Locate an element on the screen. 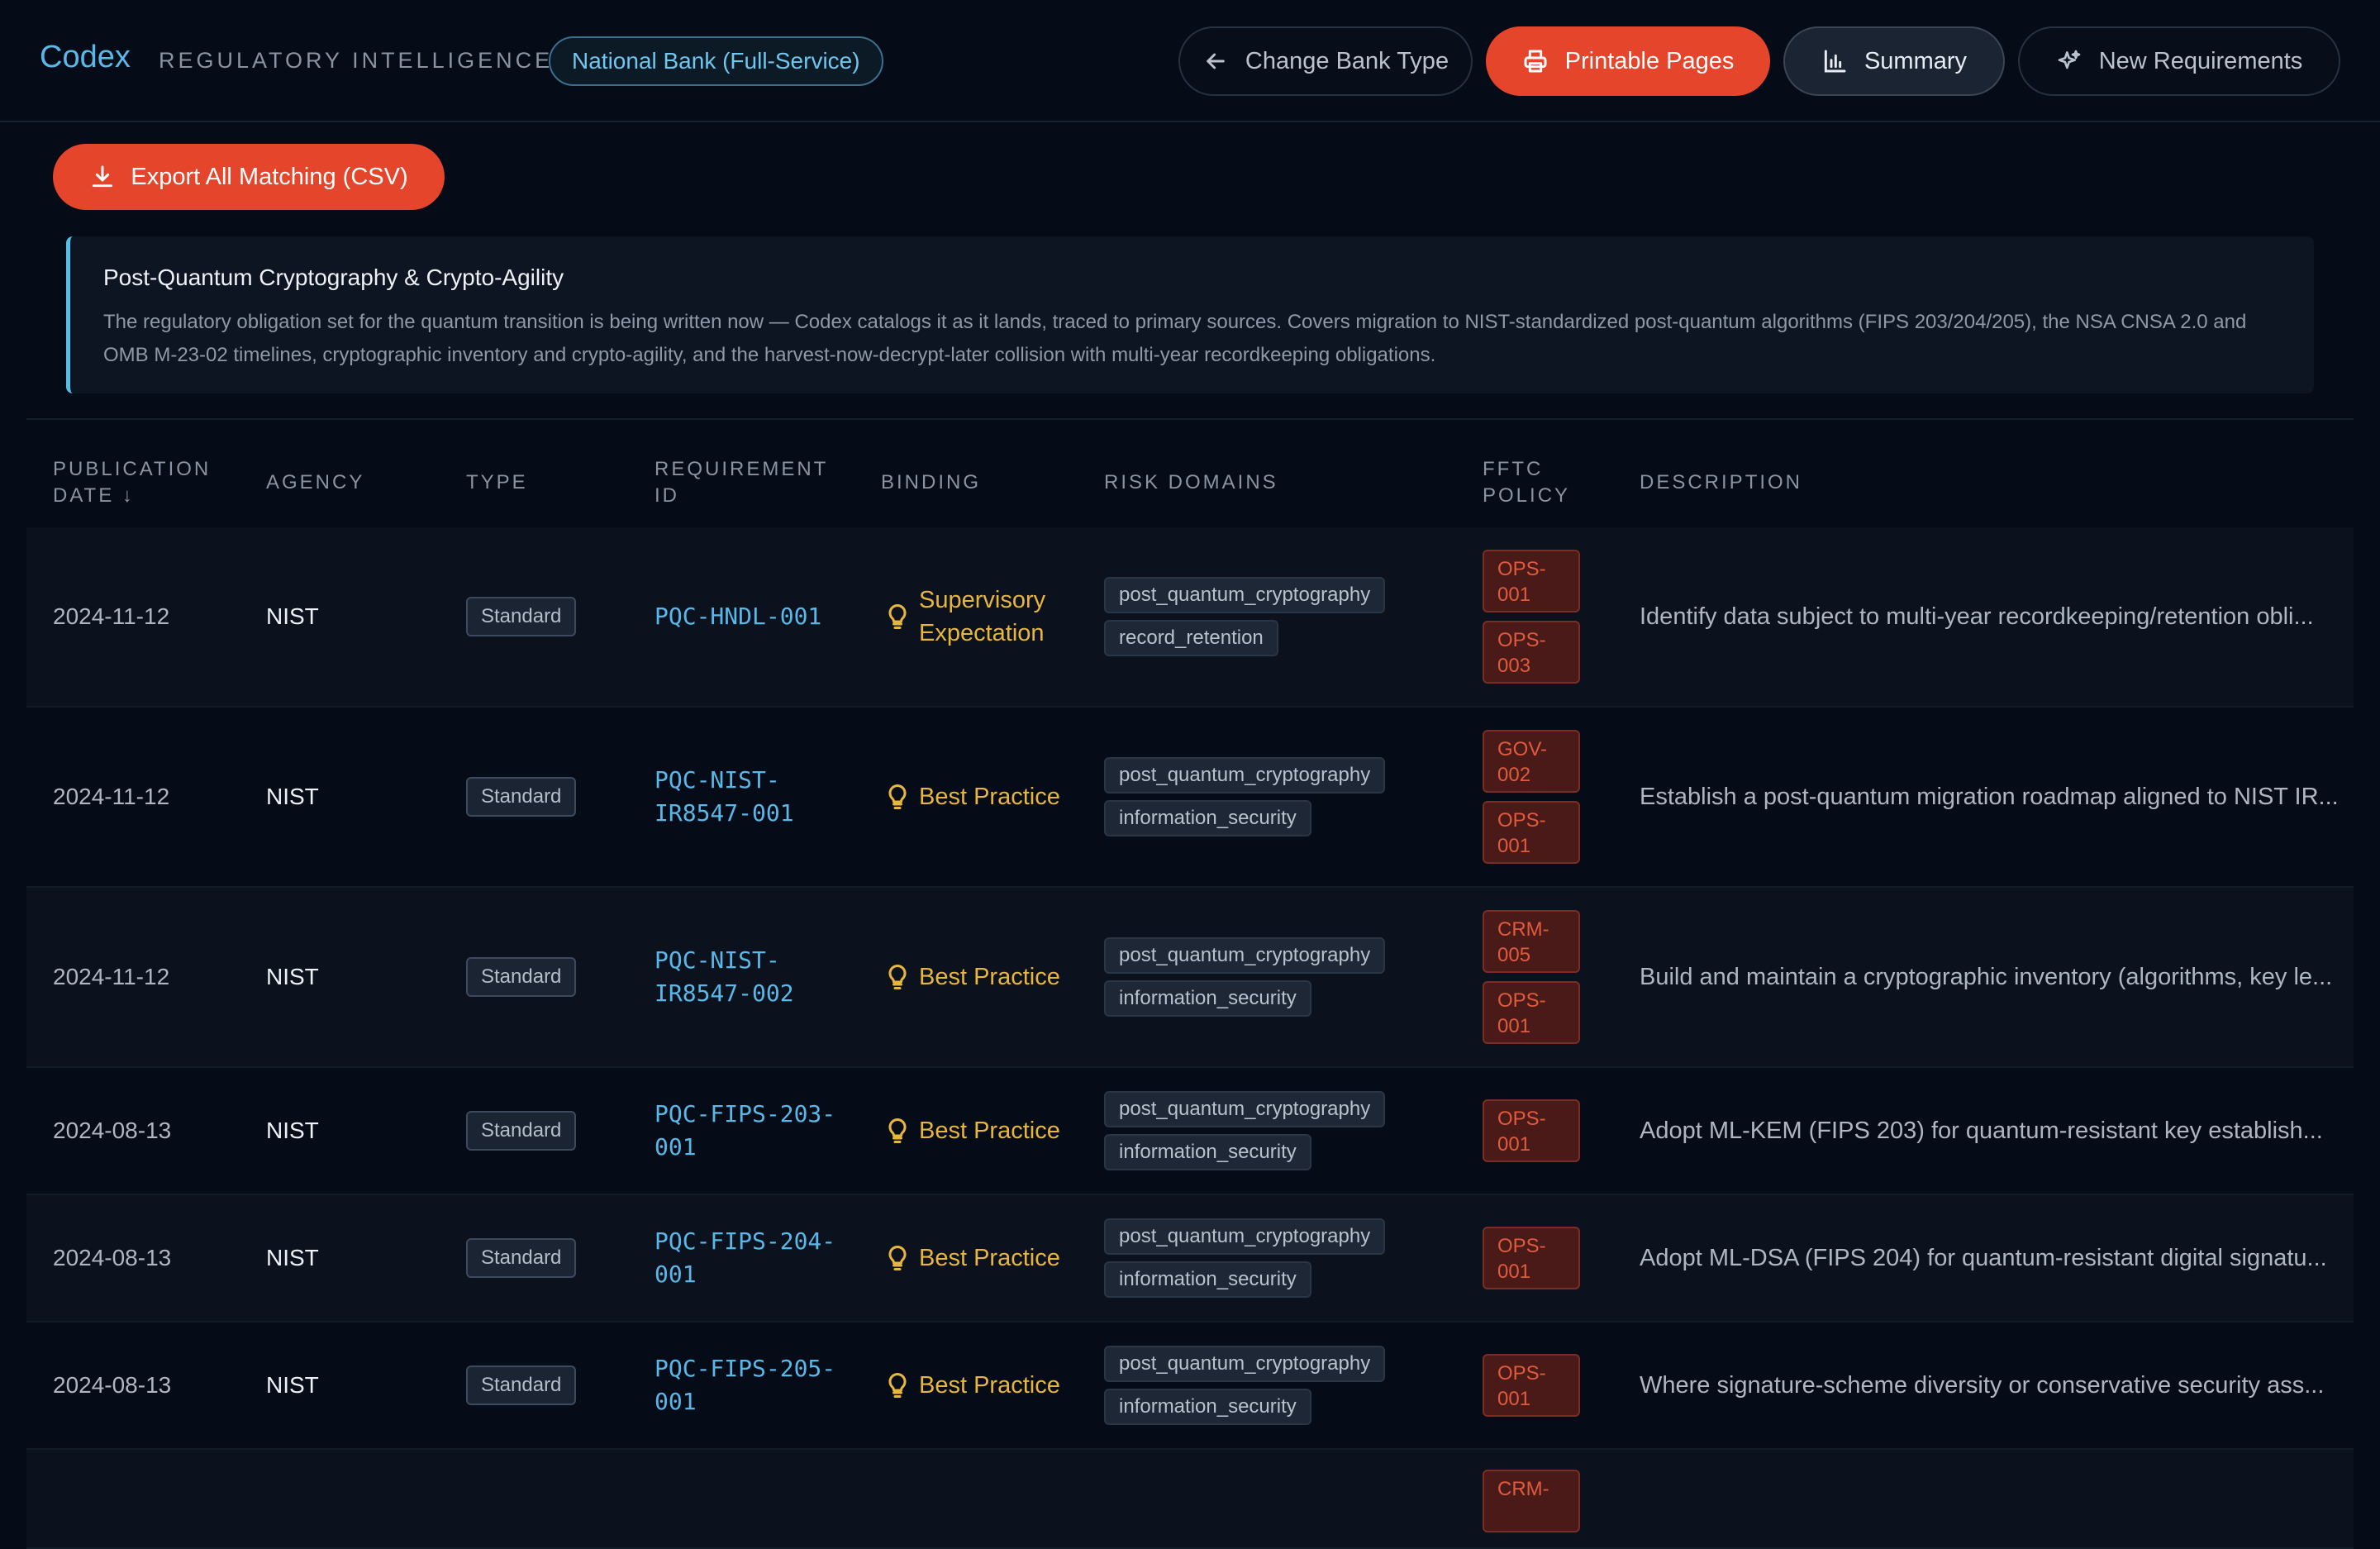 The width and height of the screenshot is (2380, 1549). brand-logo: Codex is located at coordinates (85, 57).